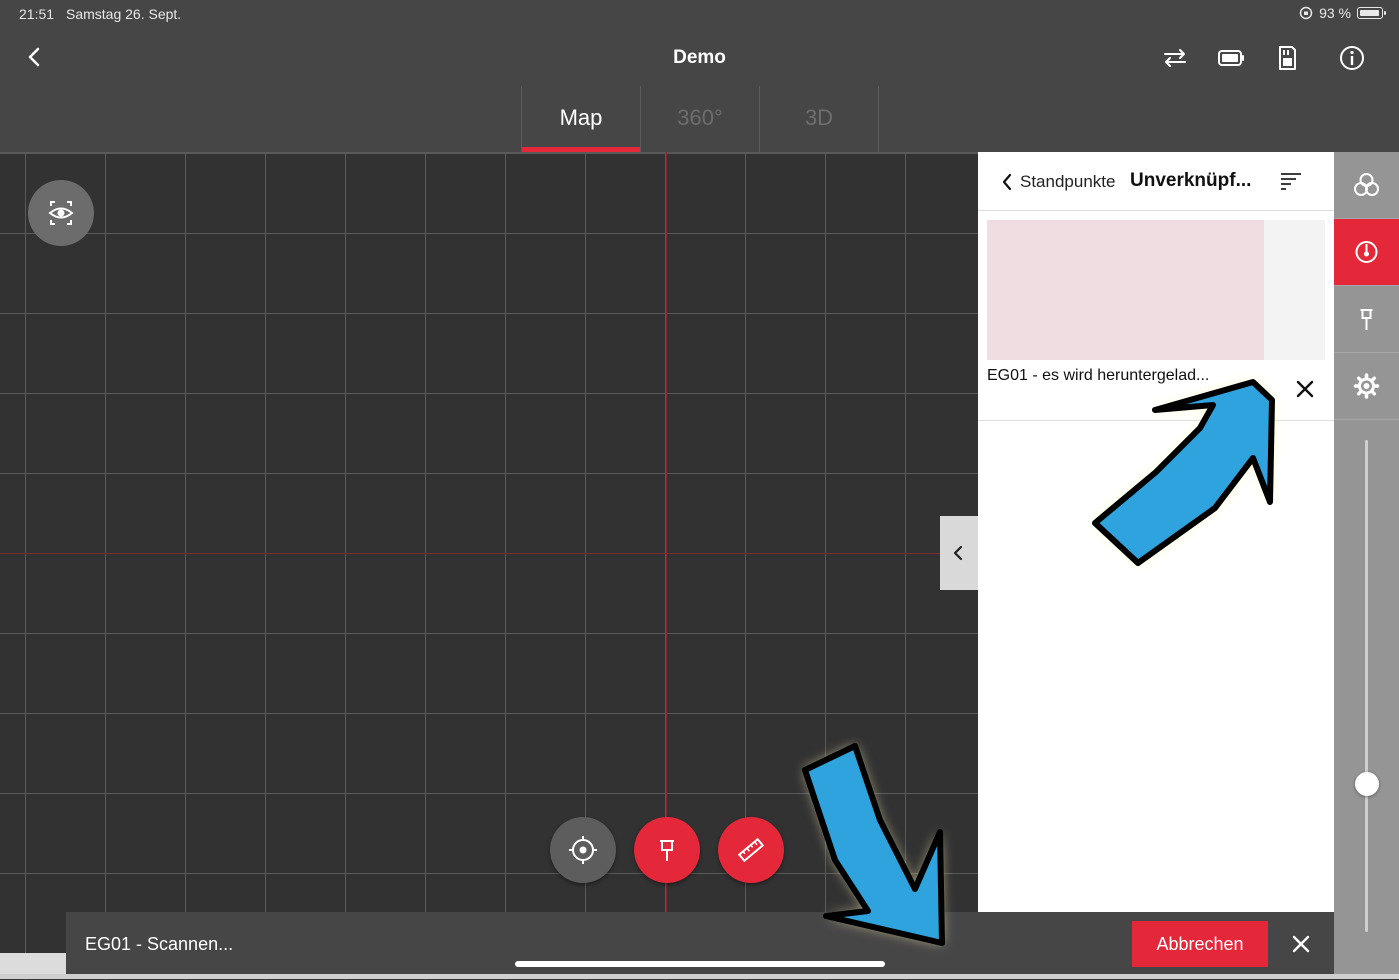  I want to click on view-tabs: Map 360° 3D, so click(700, 119).